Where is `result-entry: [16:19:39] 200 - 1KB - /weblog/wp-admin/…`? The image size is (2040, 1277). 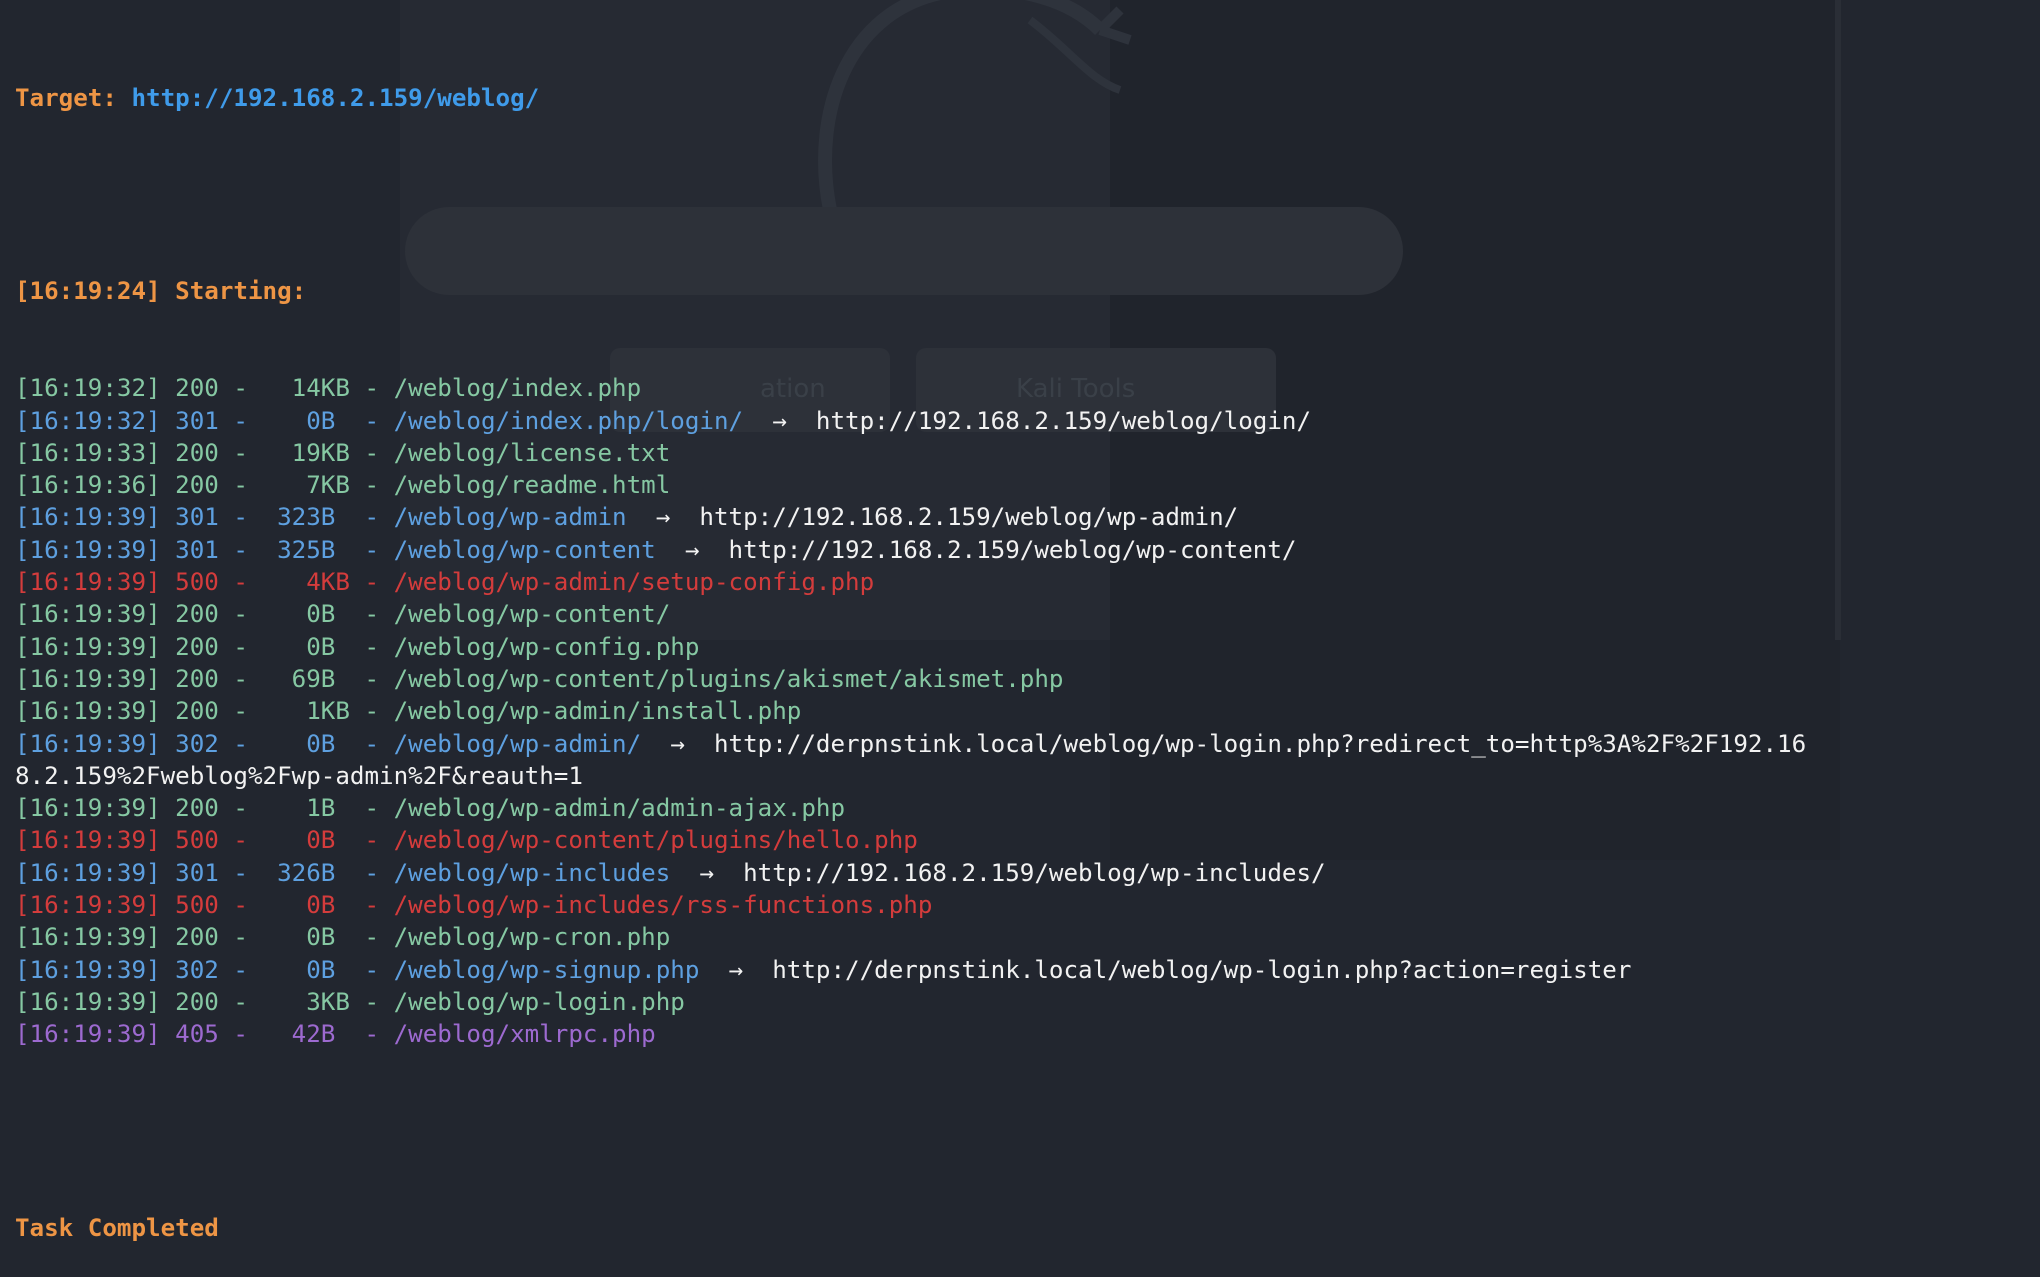
result-entry: [16:19:39] 200 - 1KB - /weblog/wp-admin/… is located at coordinates (408, 711).